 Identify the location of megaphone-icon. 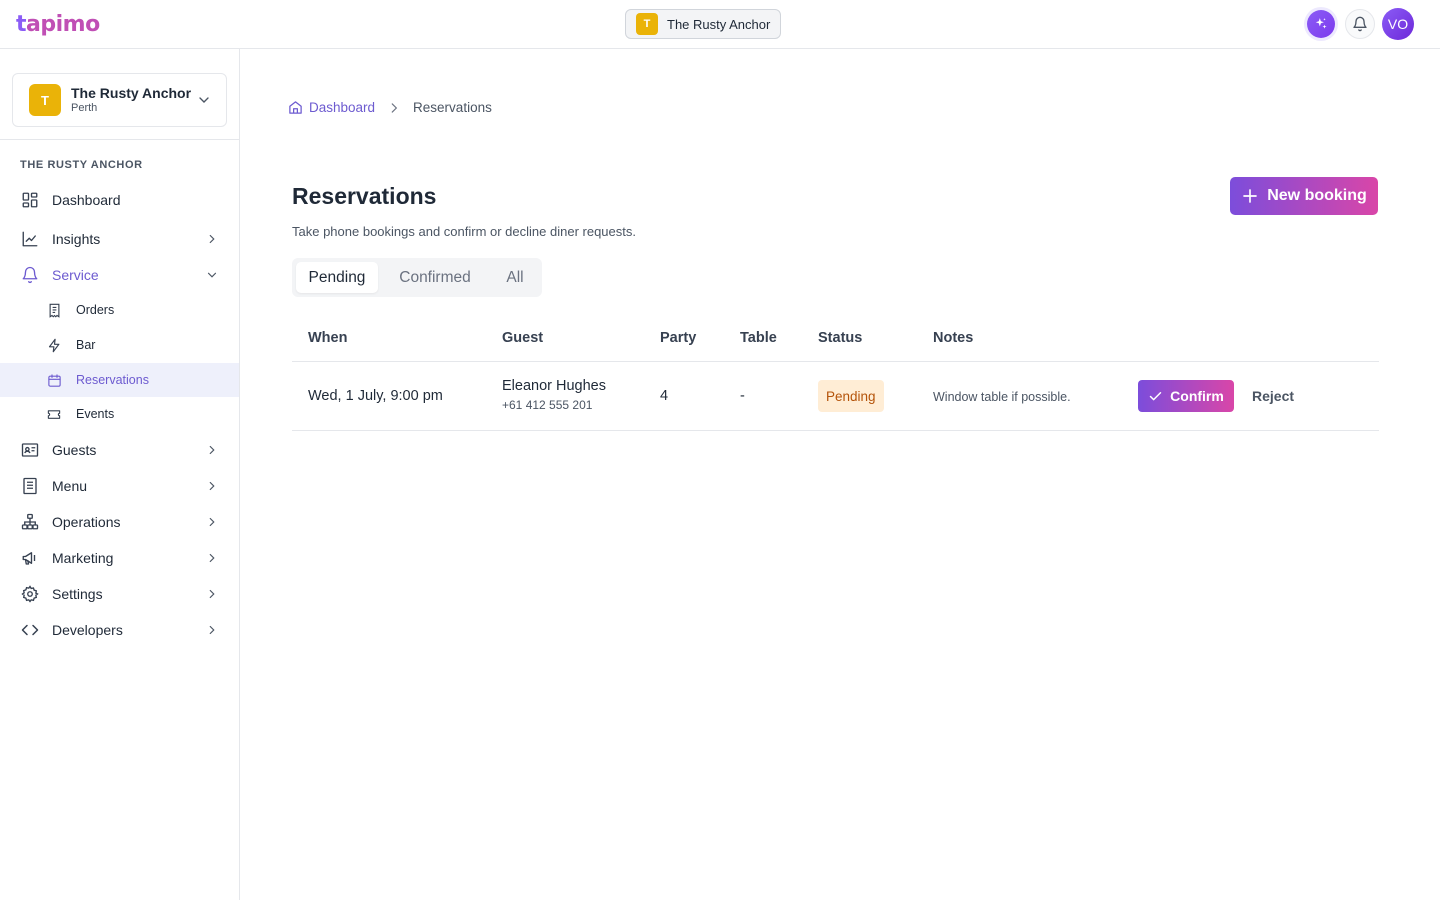
(30, 558).